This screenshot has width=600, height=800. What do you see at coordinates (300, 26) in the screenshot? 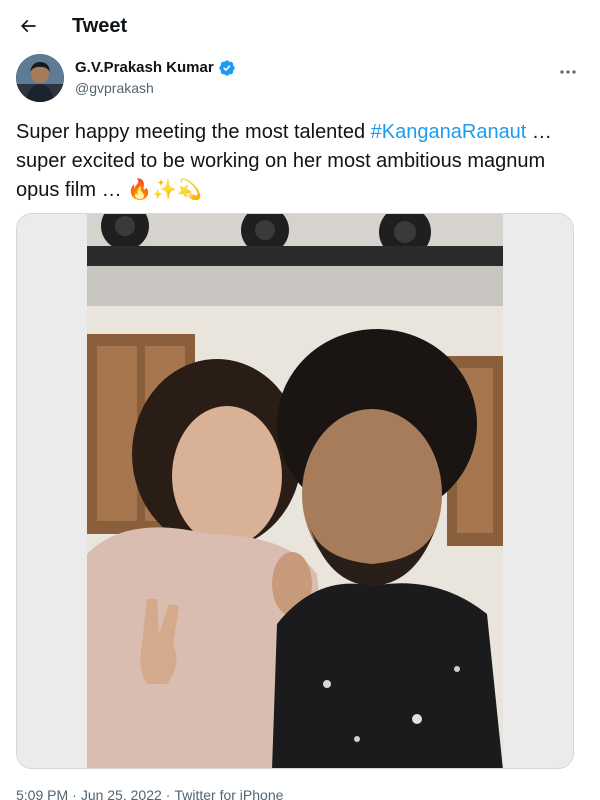
I see `header-bar: Tweet` at bounding box center [300, 26].